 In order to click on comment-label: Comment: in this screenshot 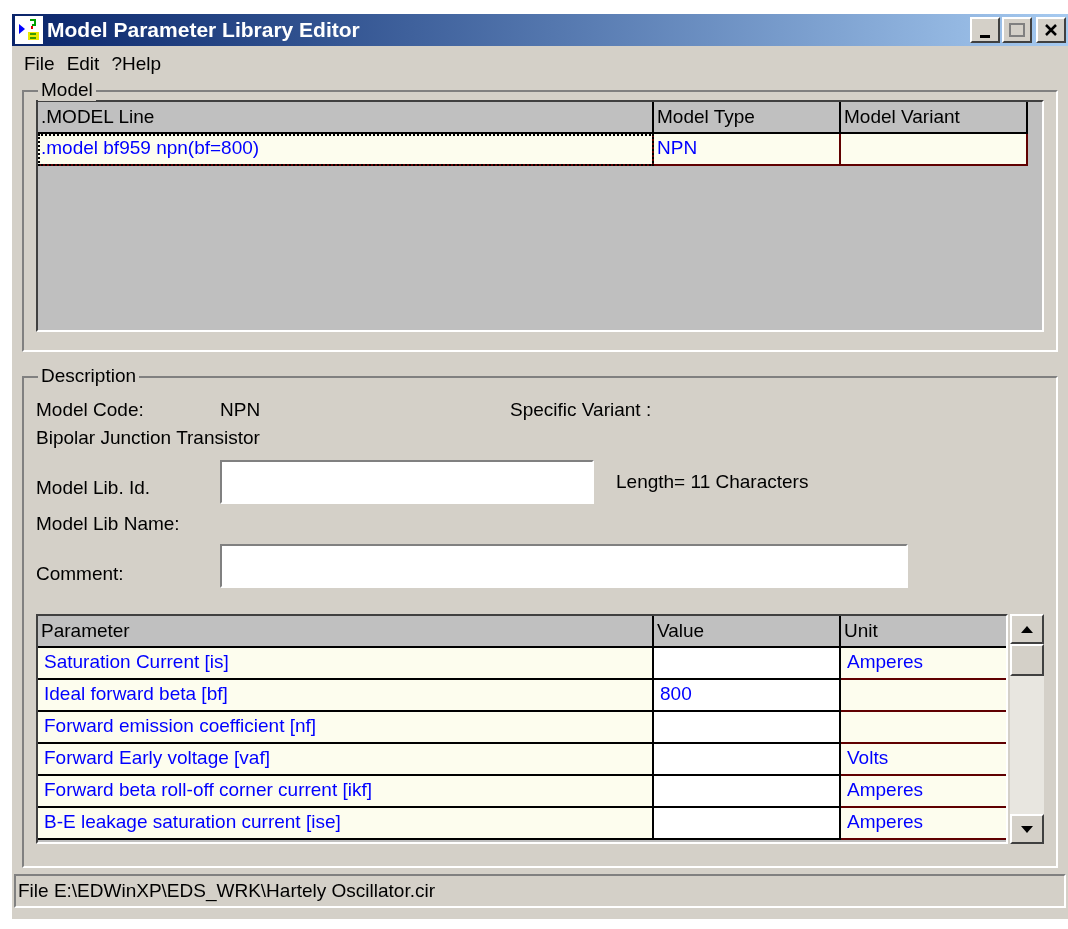, I will do `click(80, 573)`.